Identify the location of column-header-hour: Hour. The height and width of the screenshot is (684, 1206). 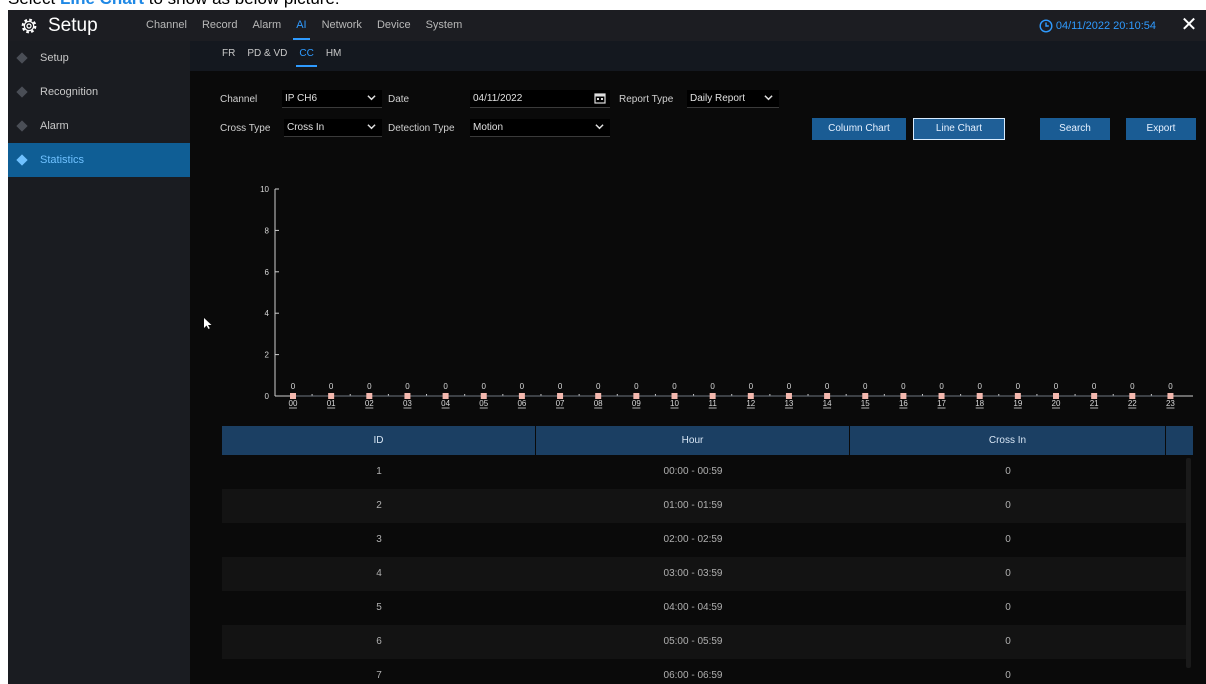
(693, 440).